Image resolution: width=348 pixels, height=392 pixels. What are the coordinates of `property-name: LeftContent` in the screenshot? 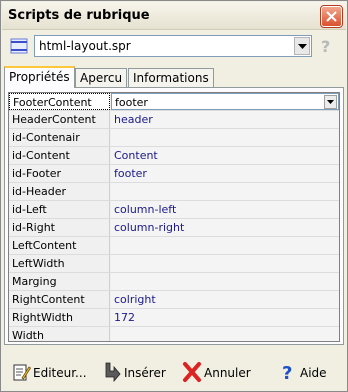 It's located at (59, 245).